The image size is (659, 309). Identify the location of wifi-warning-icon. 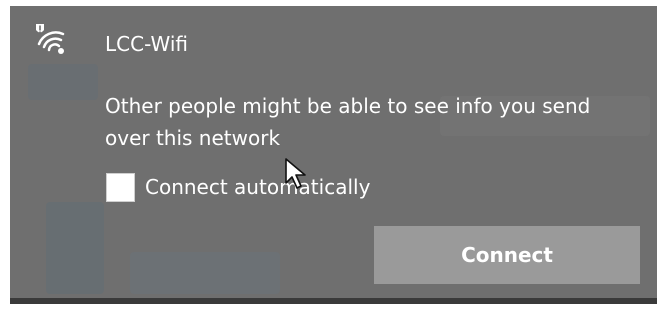
(50, 39).